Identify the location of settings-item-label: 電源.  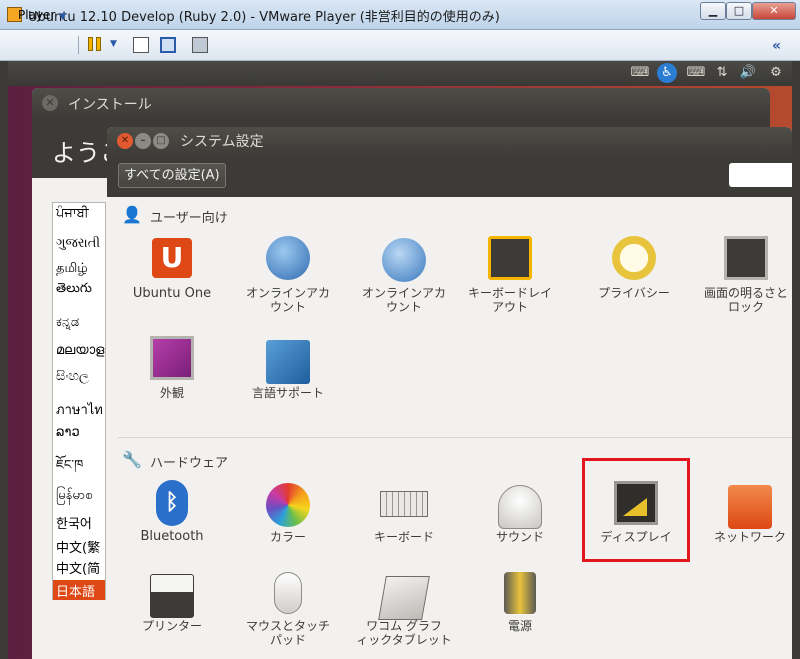
(519, 626).